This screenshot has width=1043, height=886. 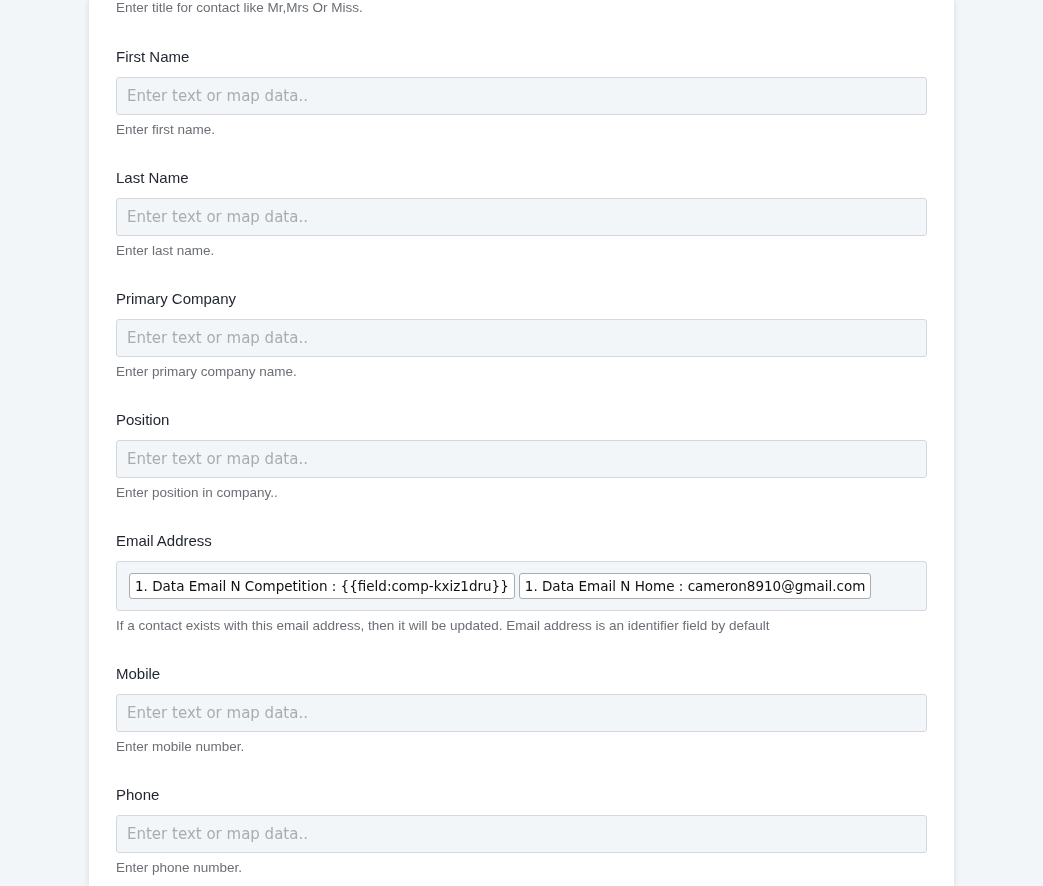 What do you see at coordinates (143, 420) in the screenshot?
I see `field-label: Position` at bounding box center [143, 420].